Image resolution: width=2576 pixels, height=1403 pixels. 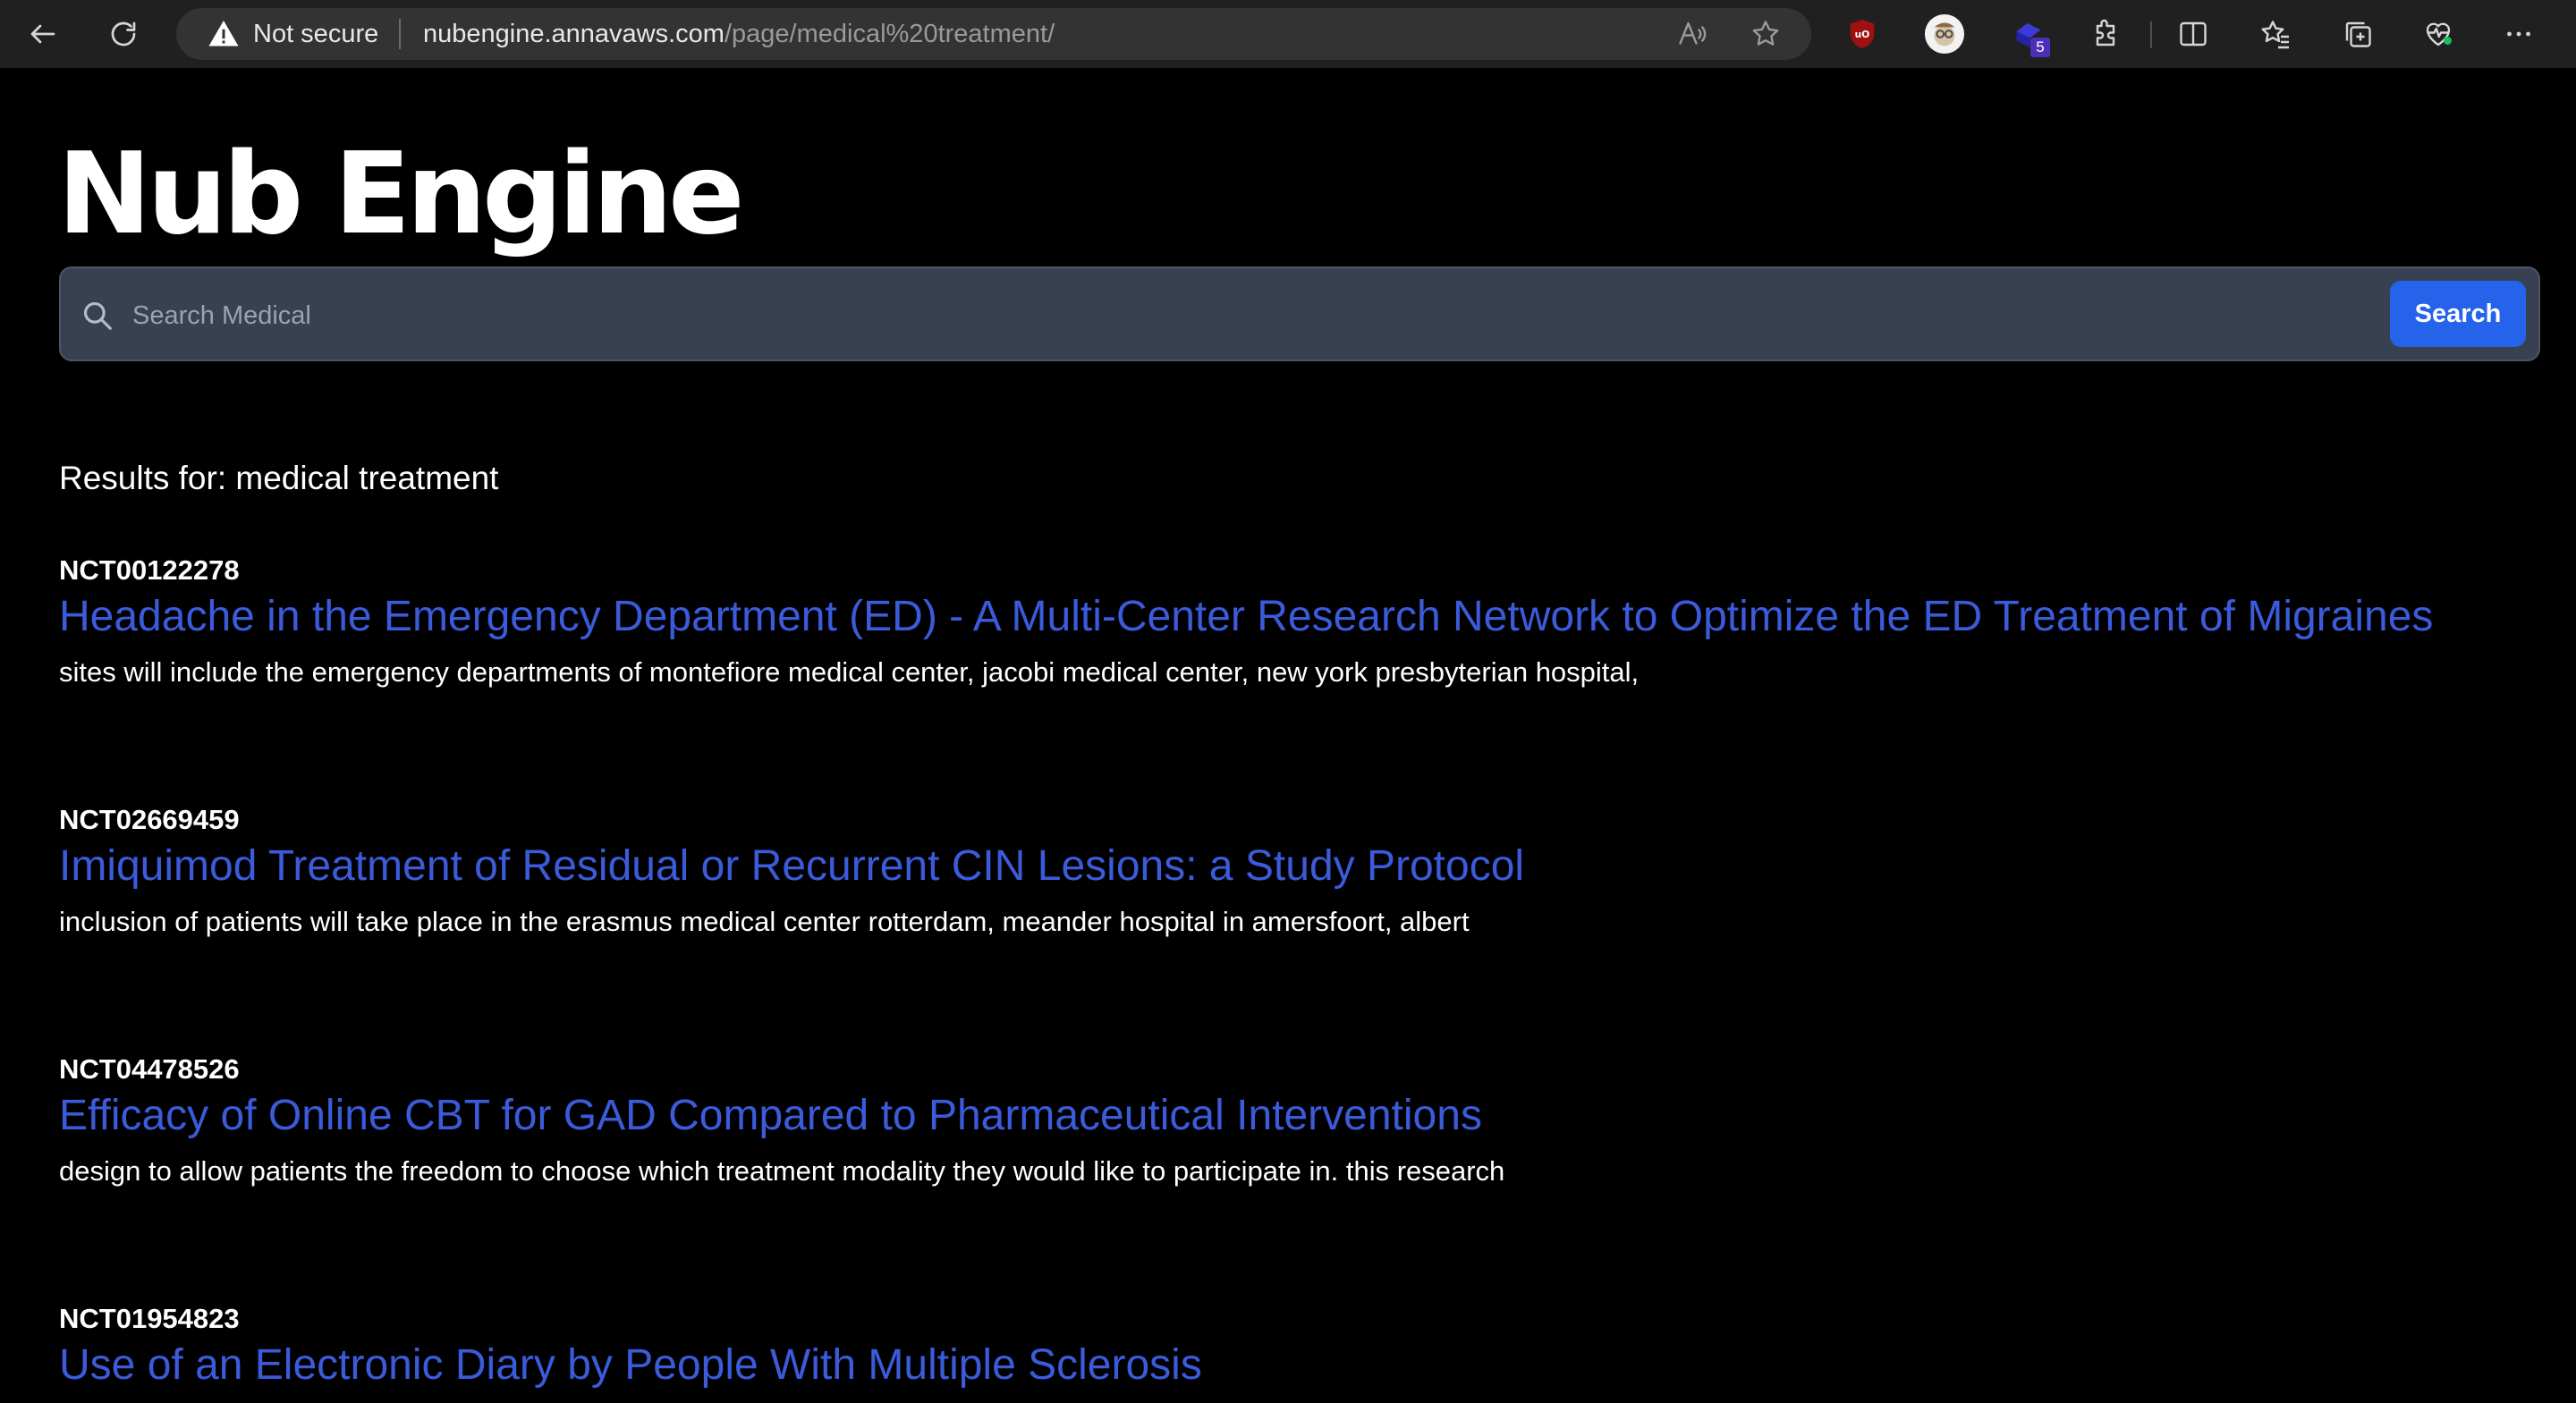 I want to click on favorites-icon, so click(x=2275, y=35).